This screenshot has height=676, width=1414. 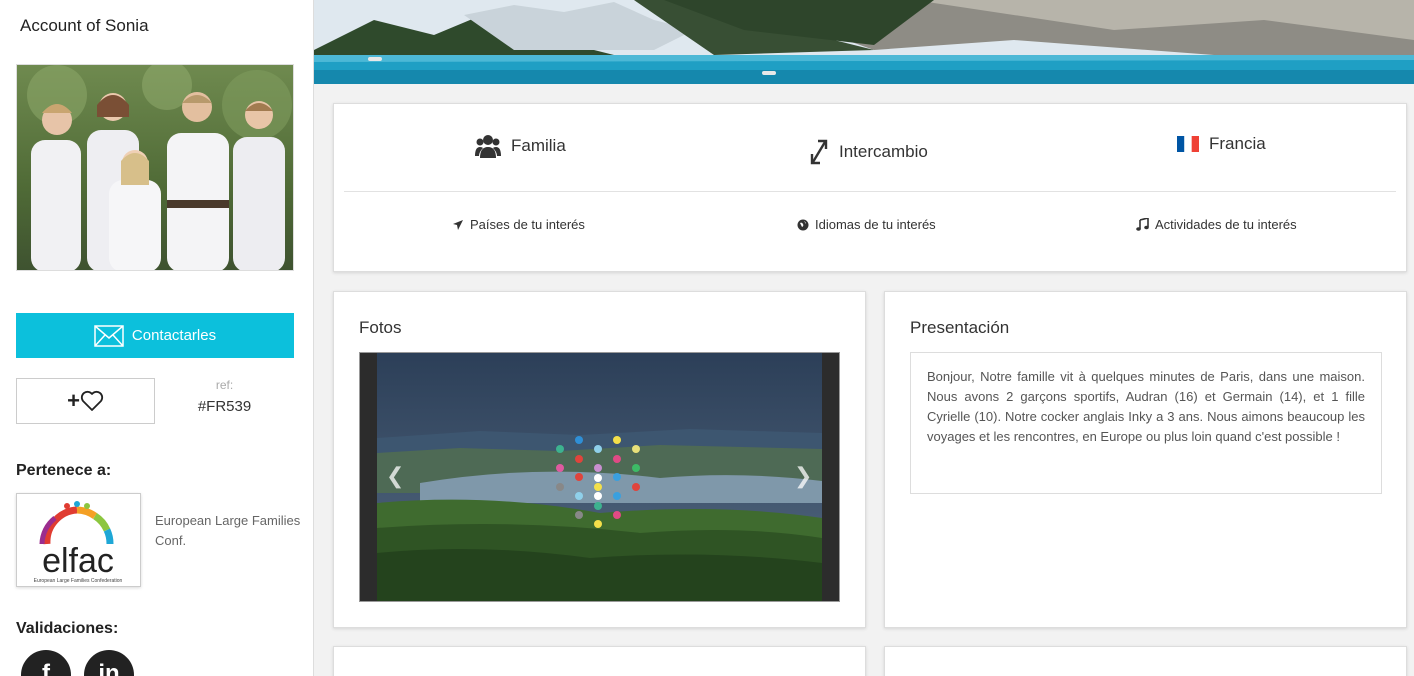 I want to click on countries-of-interest-link: Países de tu interés, so click(x=518, y=224).